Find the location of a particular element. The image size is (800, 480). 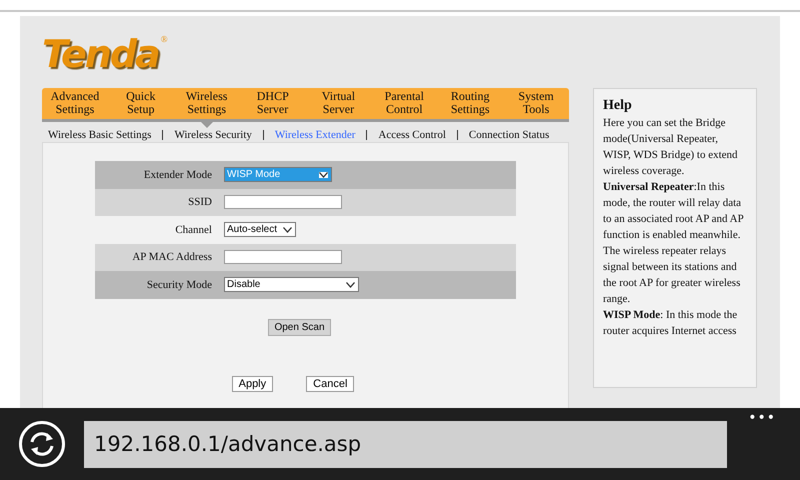

form-button: Cancel is located at coordinates (330, 384).